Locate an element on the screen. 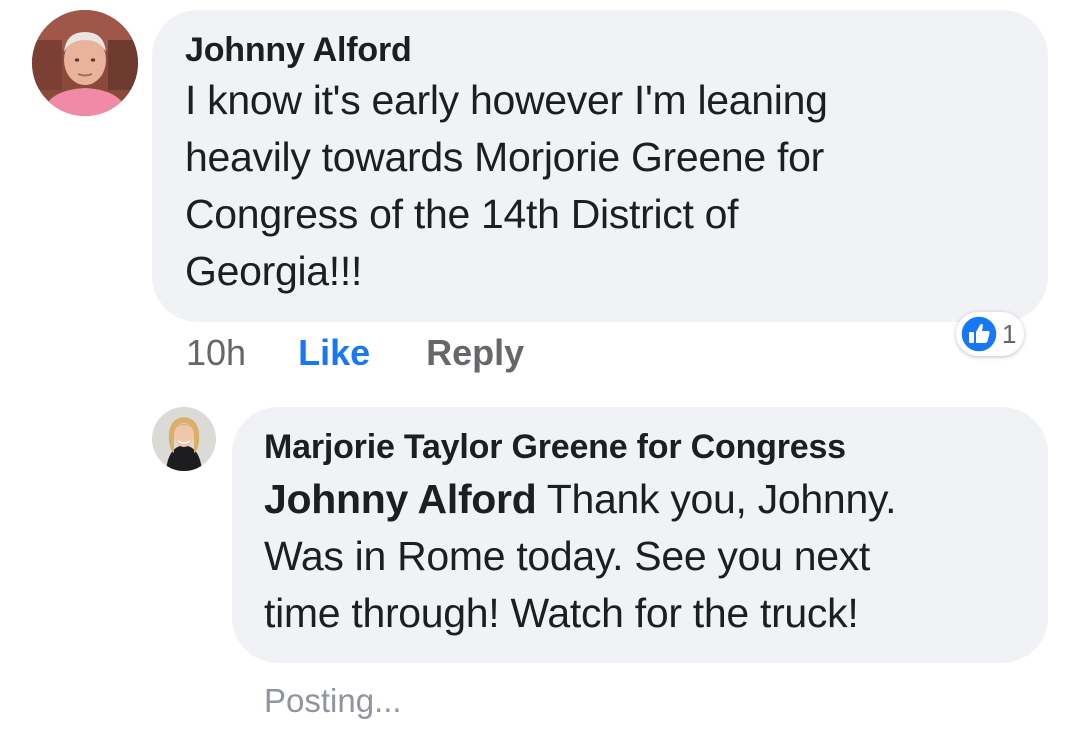 The height and width of the screenshot is (739, 1080). reply-text-line: Was in Rome today. See you next is located at coordinates (567, 556).